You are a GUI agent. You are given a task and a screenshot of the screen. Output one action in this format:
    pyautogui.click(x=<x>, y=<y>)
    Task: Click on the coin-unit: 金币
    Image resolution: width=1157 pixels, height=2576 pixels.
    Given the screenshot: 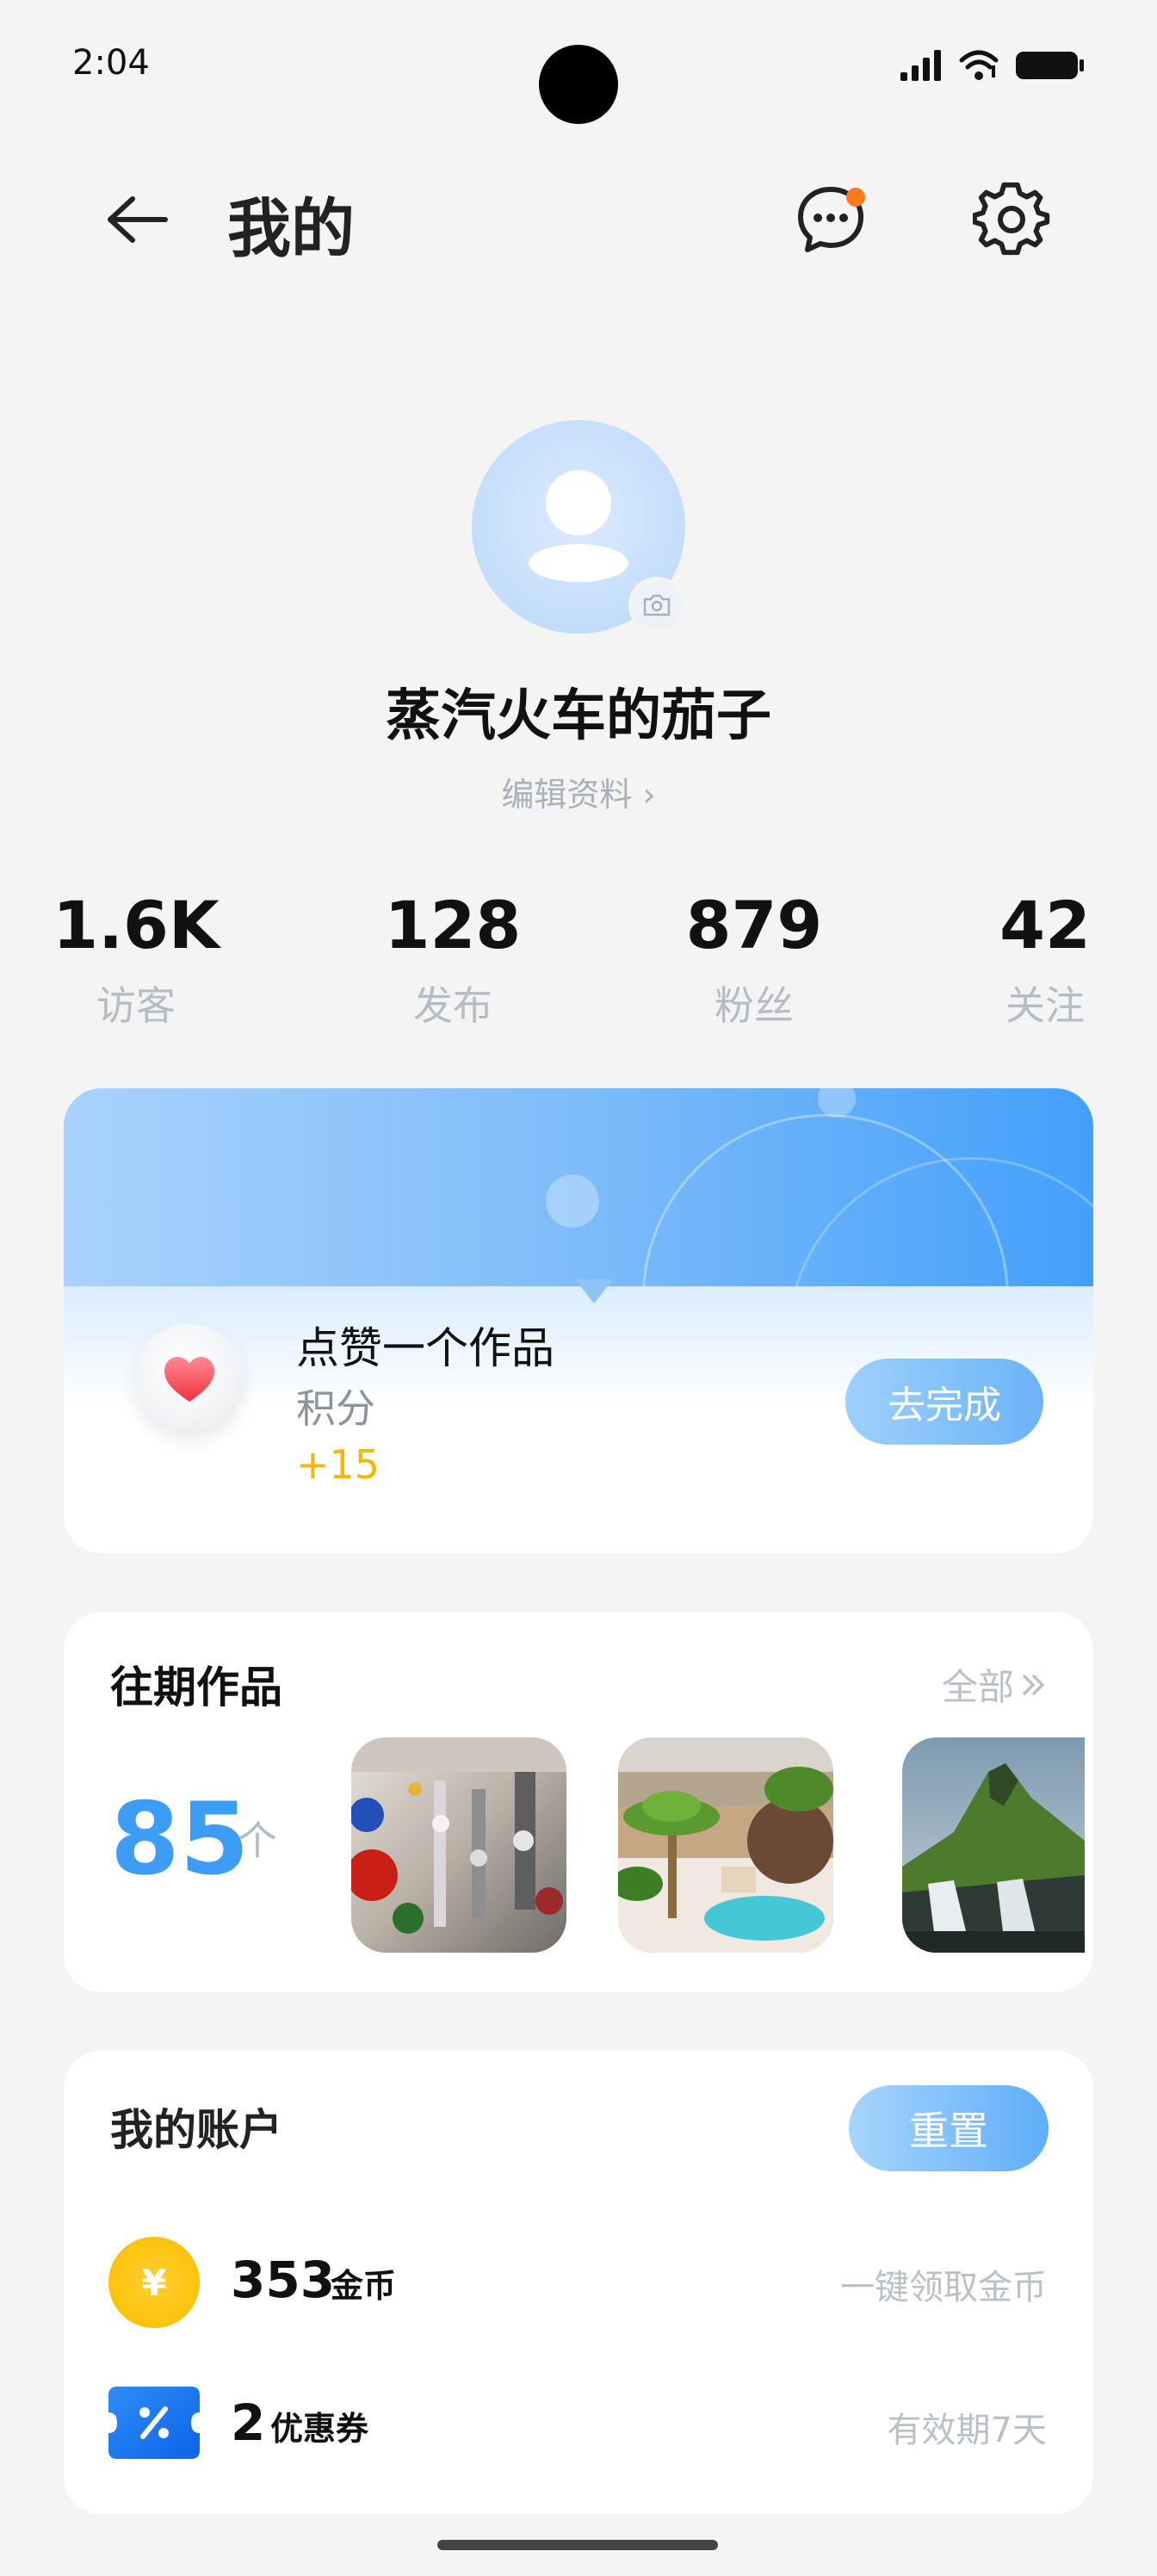 What is the action you would take?
    pyautogui.click(x=364, y=2286)
    